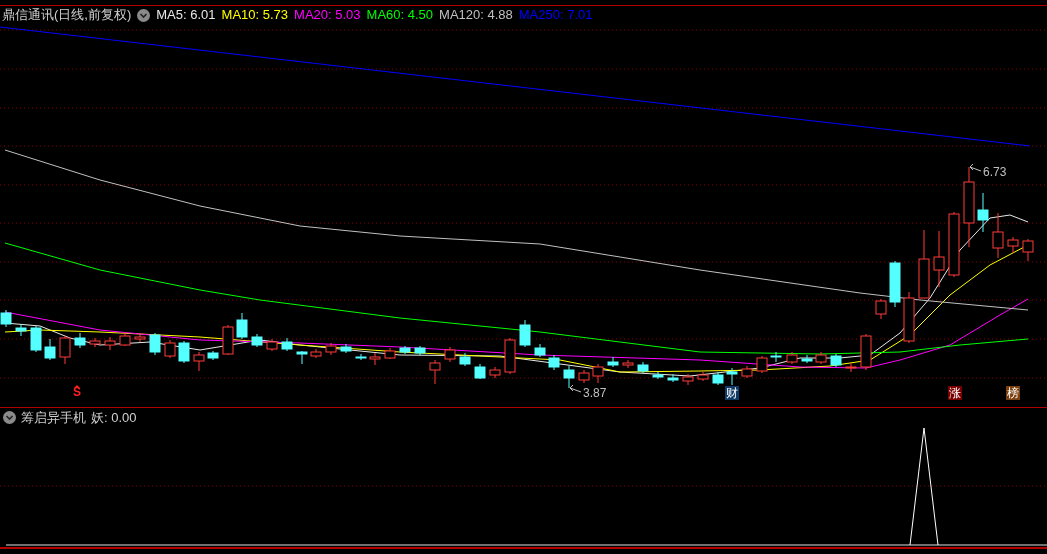  What do you see at coordinates (327, 15) in the screenshot?
I see `moving-average-legend: MA20: 5.03` at bounding box center [327, 15].